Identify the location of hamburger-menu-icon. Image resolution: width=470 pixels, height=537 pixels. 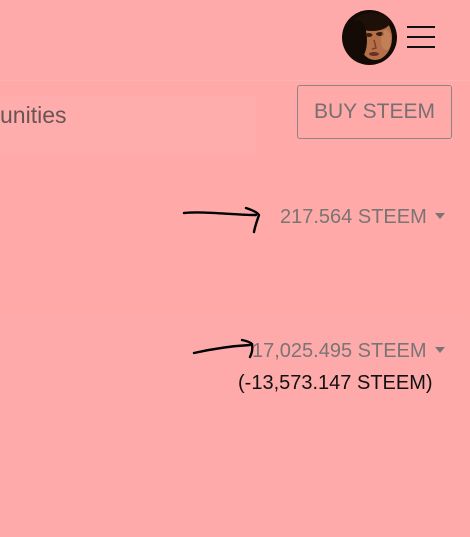
(421, 37).